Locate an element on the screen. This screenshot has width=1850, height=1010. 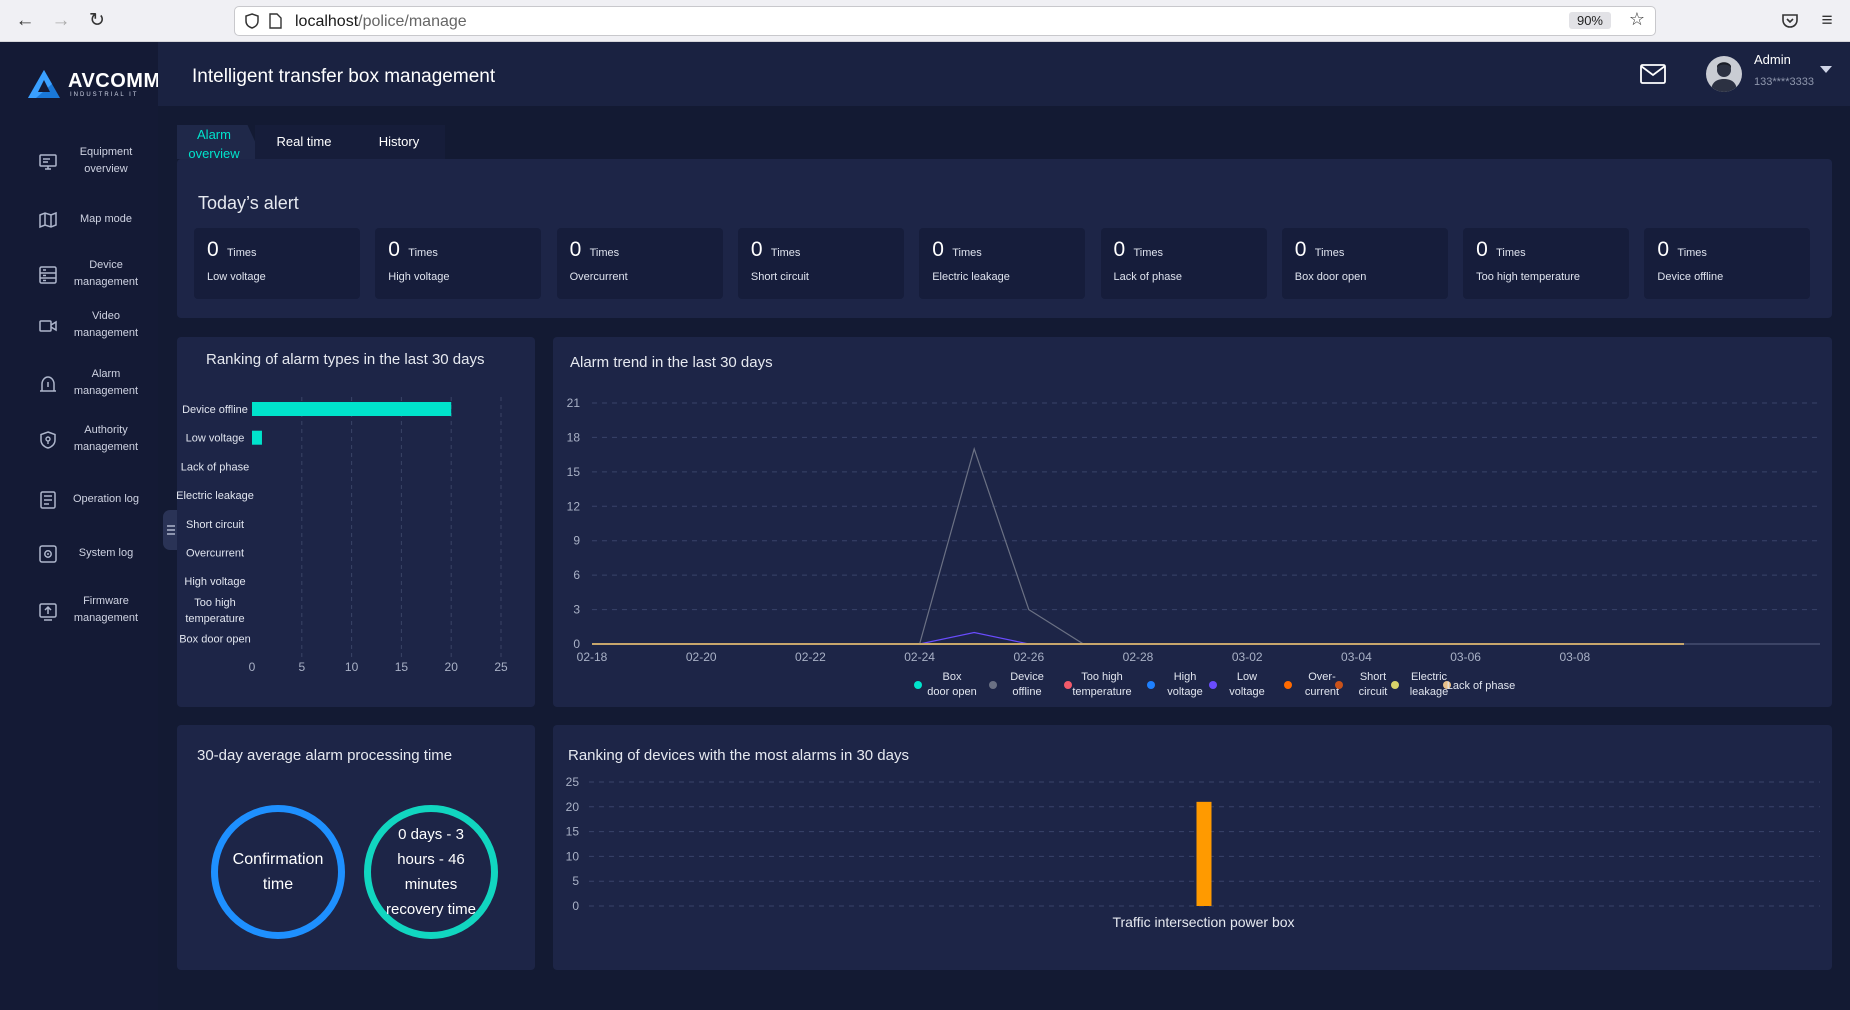
alert-label: Box door open is located at coordinates (1330, 277).